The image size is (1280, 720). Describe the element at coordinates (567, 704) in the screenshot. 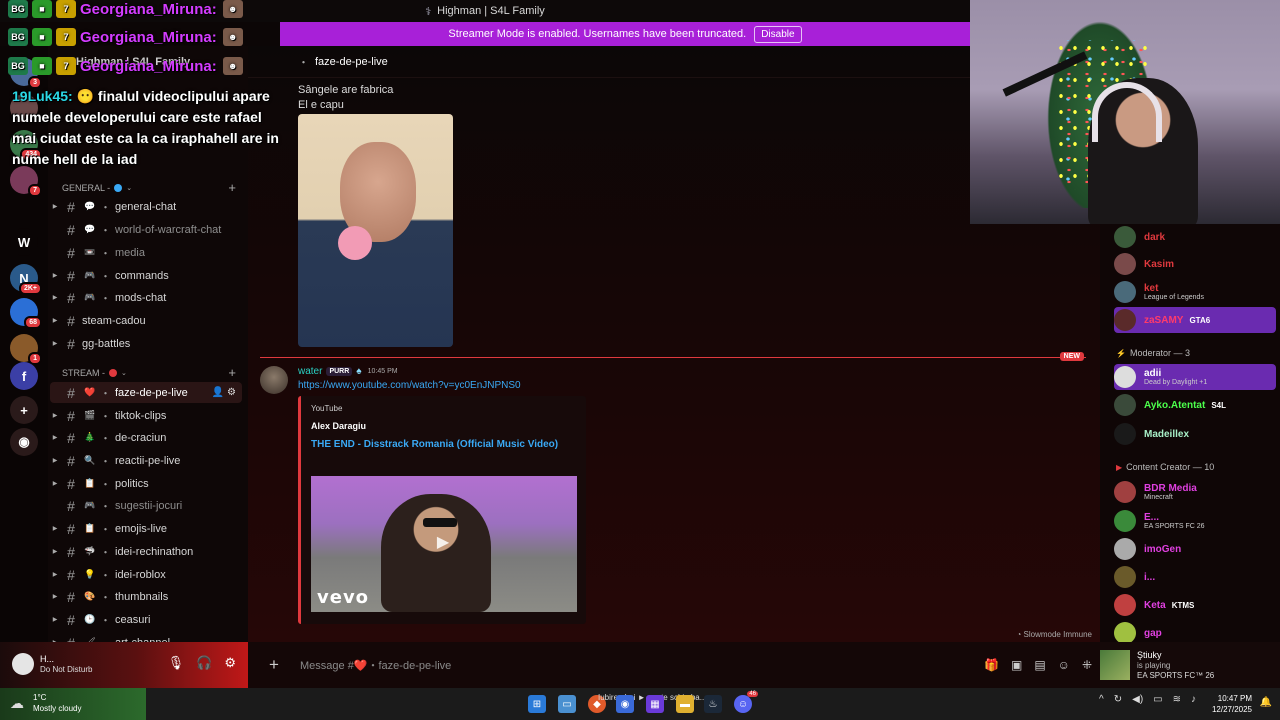

I see `files-icon: ▭` at that location.